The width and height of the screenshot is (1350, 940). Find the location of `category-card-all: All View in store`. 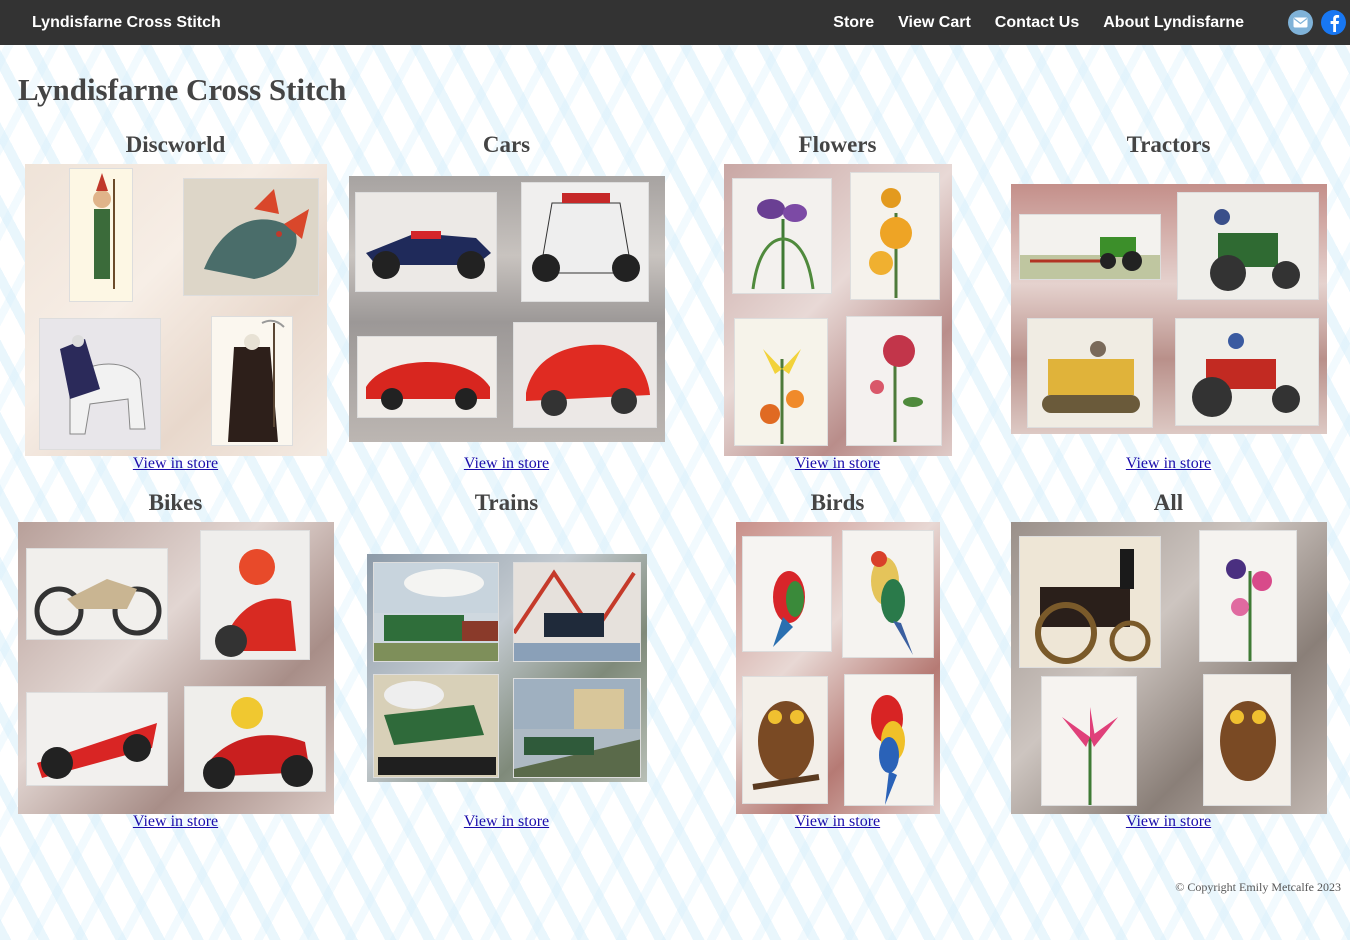

category-card-all: All View in store is located at coordinates (1168, 663).